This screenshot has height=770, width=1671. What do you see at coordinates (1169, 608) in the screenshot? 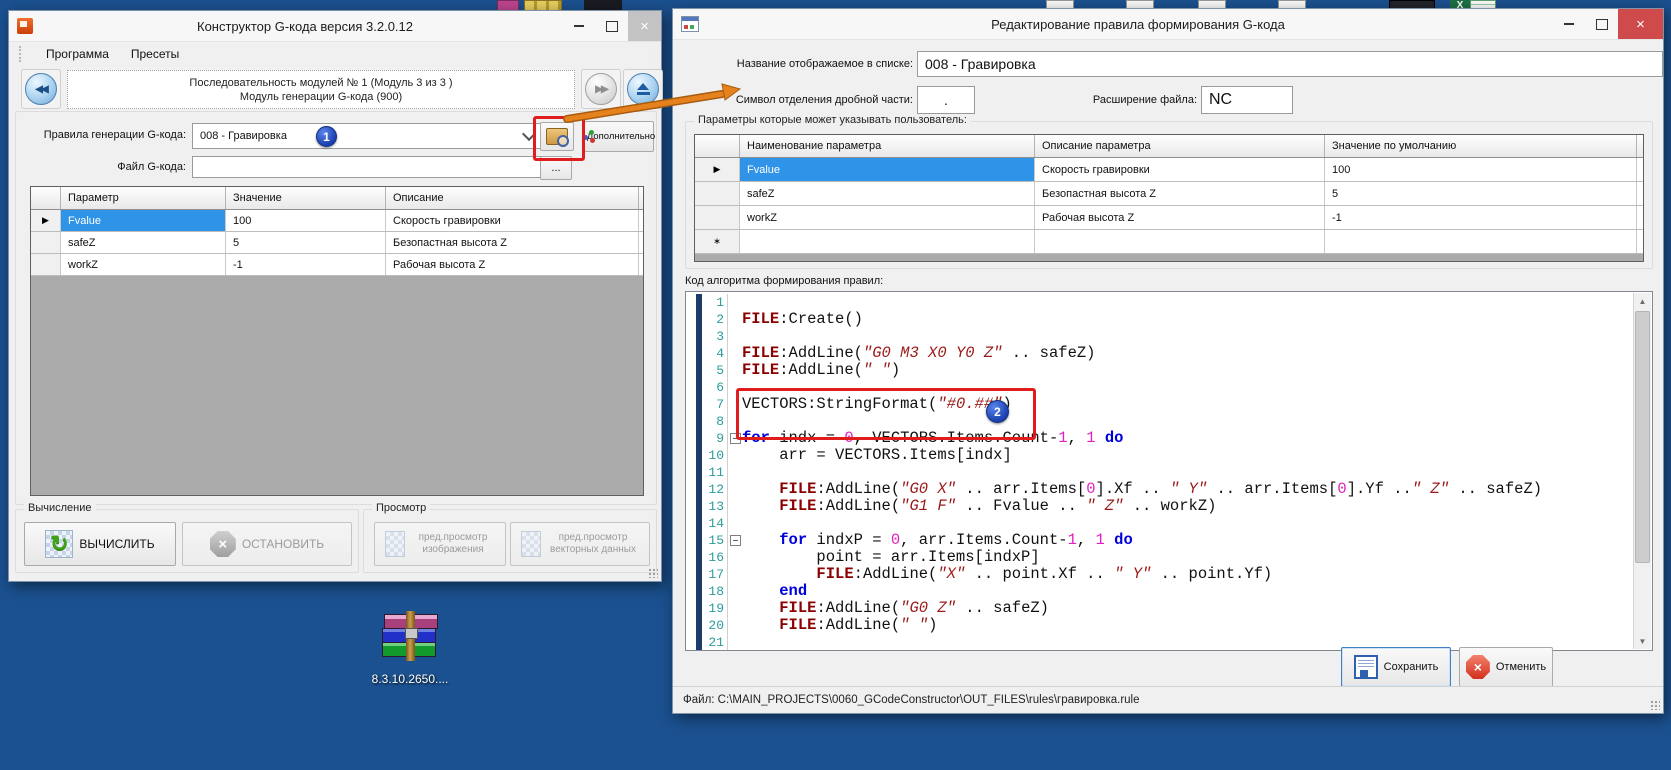
I see `code-line: 19 FILE:AddLine("G0 Z" .. safeZ)` at bounding box center [1169, 608].